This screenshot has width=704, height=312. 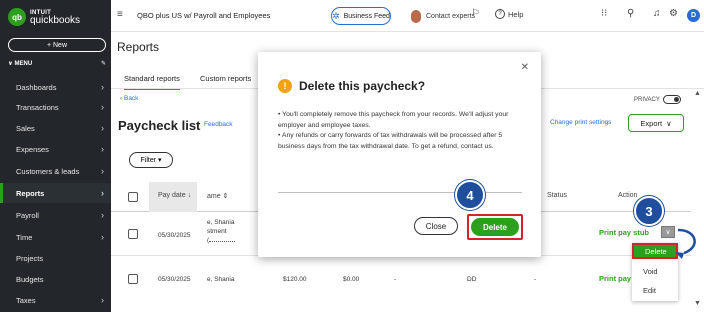 I want to click on delete-confirm-button: Delete, so click(x=495, y=227).